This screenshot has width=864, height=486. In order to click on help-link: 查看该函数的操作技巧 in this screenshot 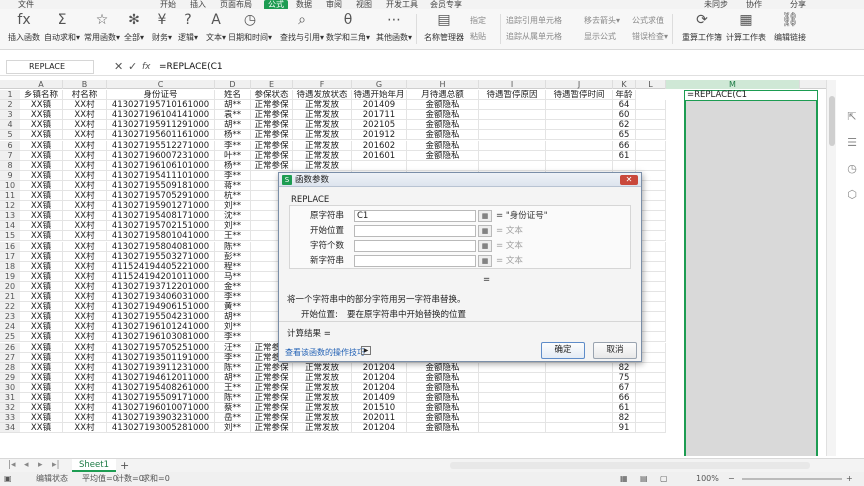, I will do `click(325, 352)`.